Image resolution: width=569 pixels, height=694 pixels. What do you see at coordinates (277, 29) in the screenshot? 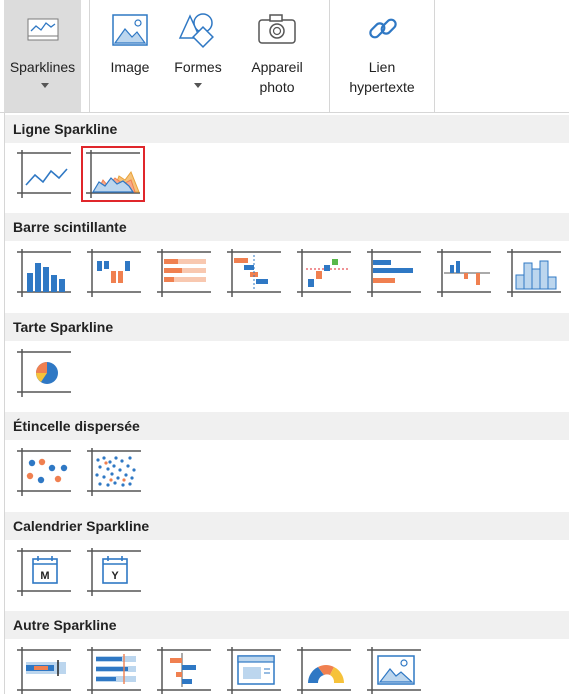
I see `camera-icon` at bounding box center [277, 29].